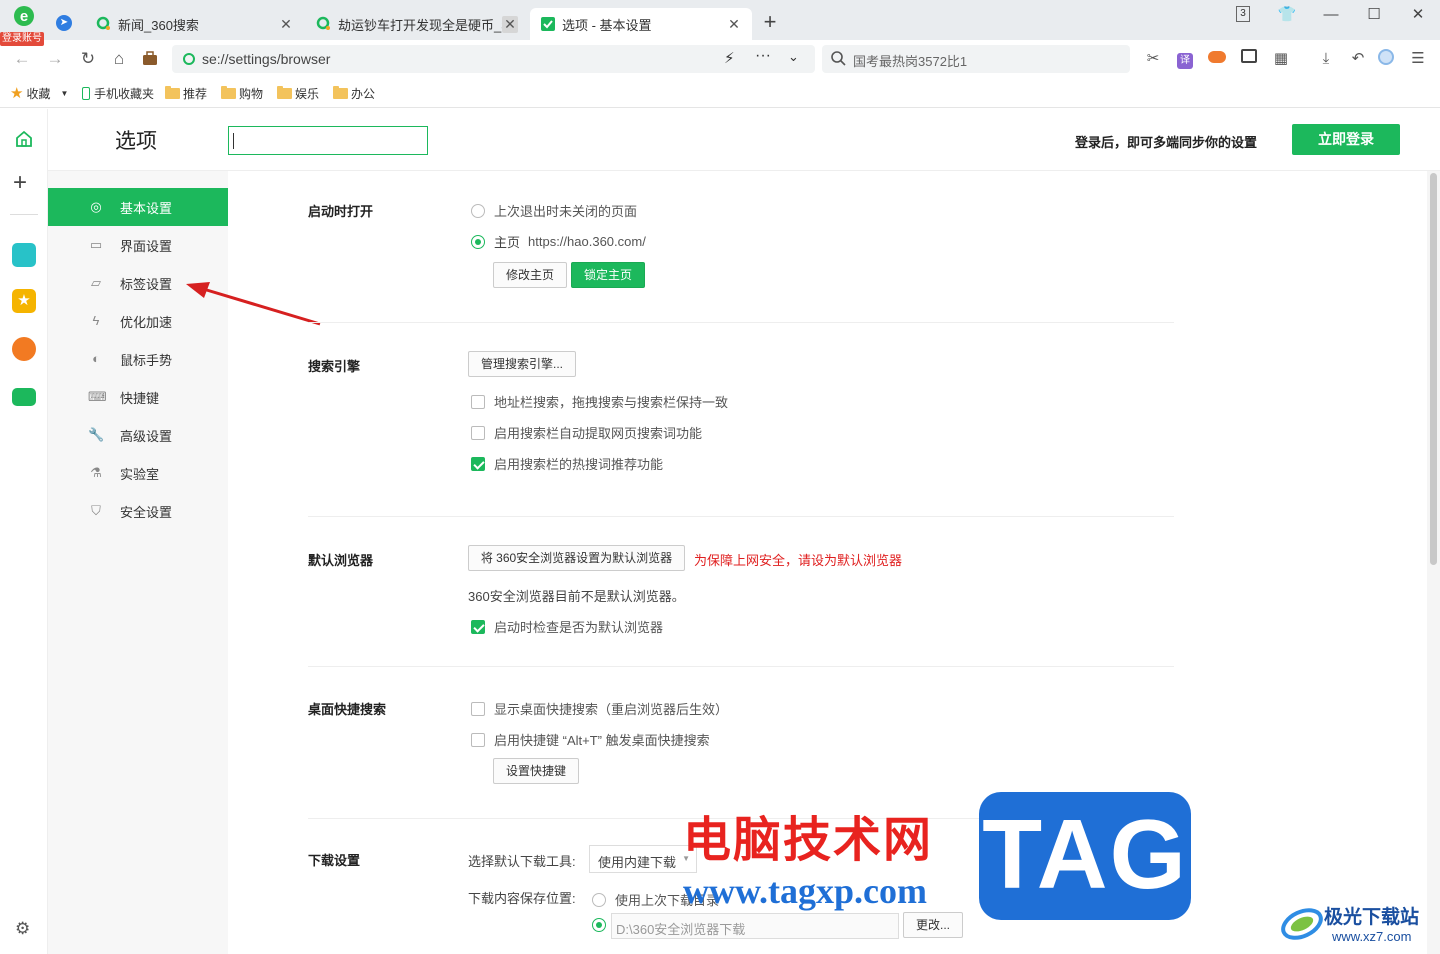 The height and width of the screenshot is (954, 1440). Describe the element at coordinates (1281, 59) in the screenshot. I see `apps-grid-icon: ▦` at that location.